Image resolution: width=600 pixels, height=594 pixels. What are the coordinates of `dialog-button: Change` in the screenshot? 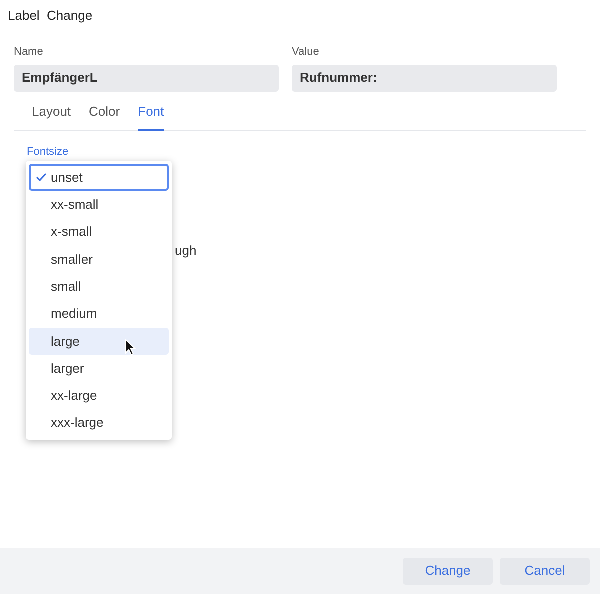 It's located at (448, 571).